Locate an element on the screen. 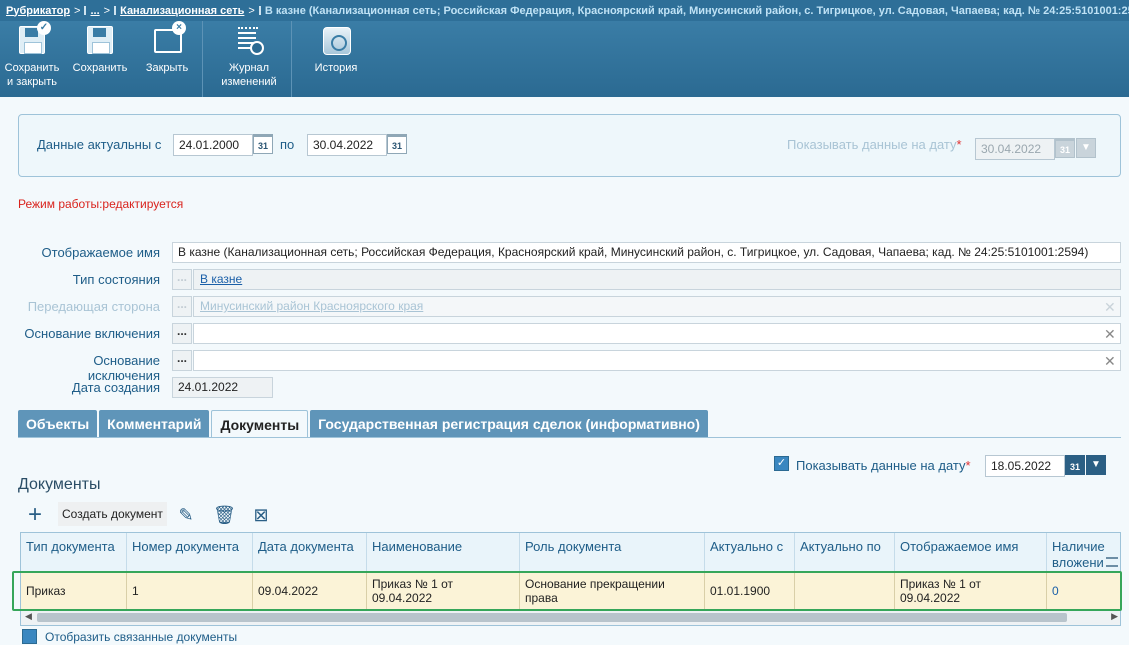 The height and width of the screenshot is (645, 1129). save-label: Сохранить is located at coordinates (100, 68).